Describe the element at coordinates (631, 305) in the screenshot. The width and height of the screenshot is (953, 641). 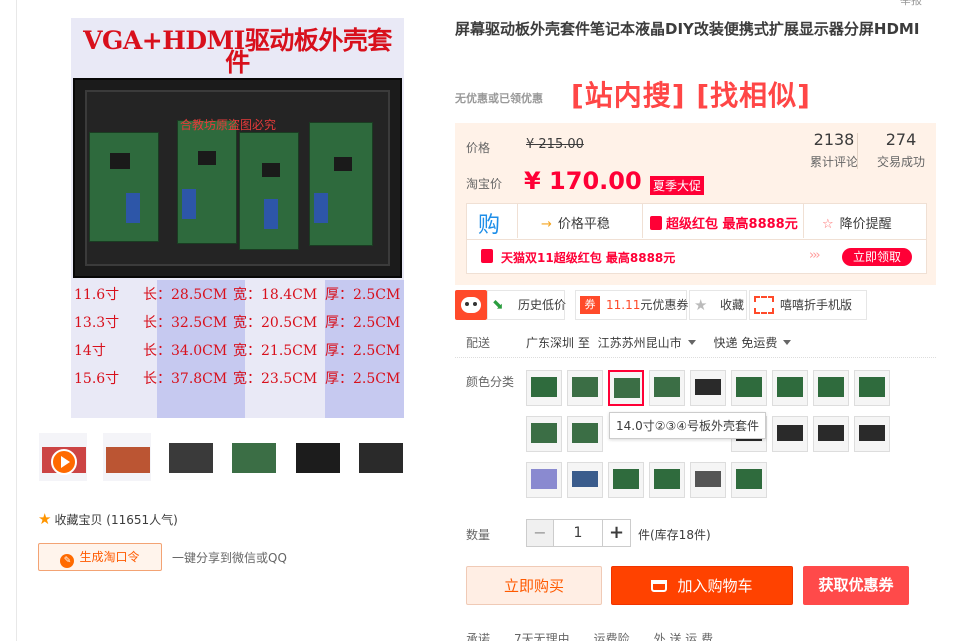
I see `coupon-tool: 券 11.11元优惠券` at that location.